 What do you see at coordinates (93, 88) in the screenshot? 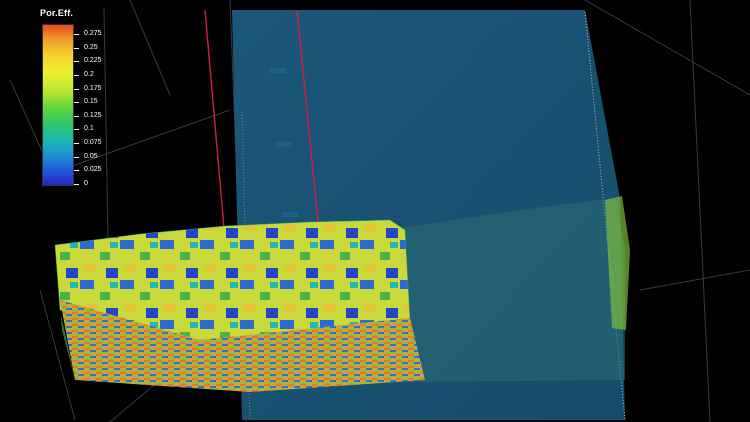
I see `legend-tick-label: 0.175` at bounding box center [93, 88].